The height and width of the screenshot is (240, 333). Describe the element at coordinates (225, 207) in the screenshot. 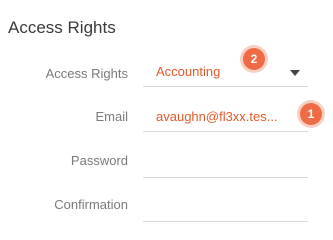

I see `confirmation-field` at that location.